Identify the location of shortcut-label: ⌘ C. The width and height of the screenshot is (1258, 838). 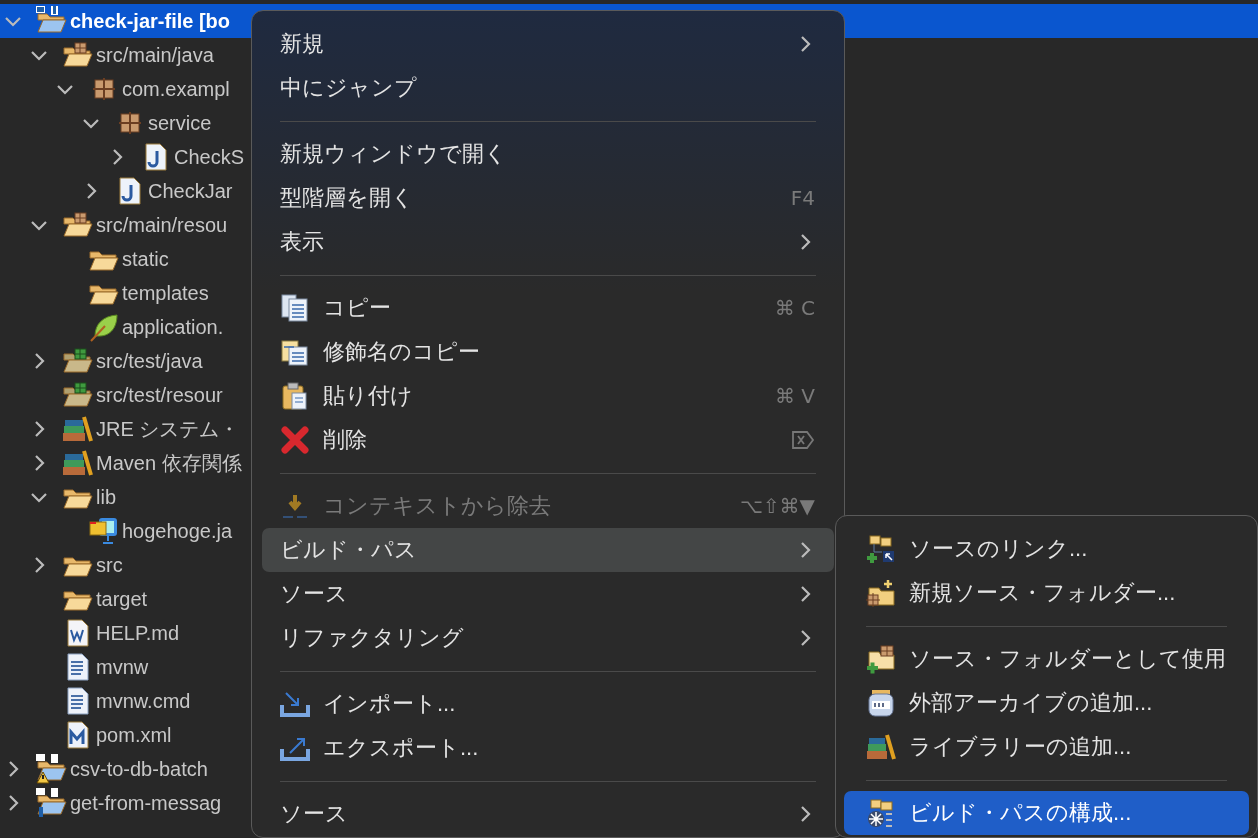
(794, 308).